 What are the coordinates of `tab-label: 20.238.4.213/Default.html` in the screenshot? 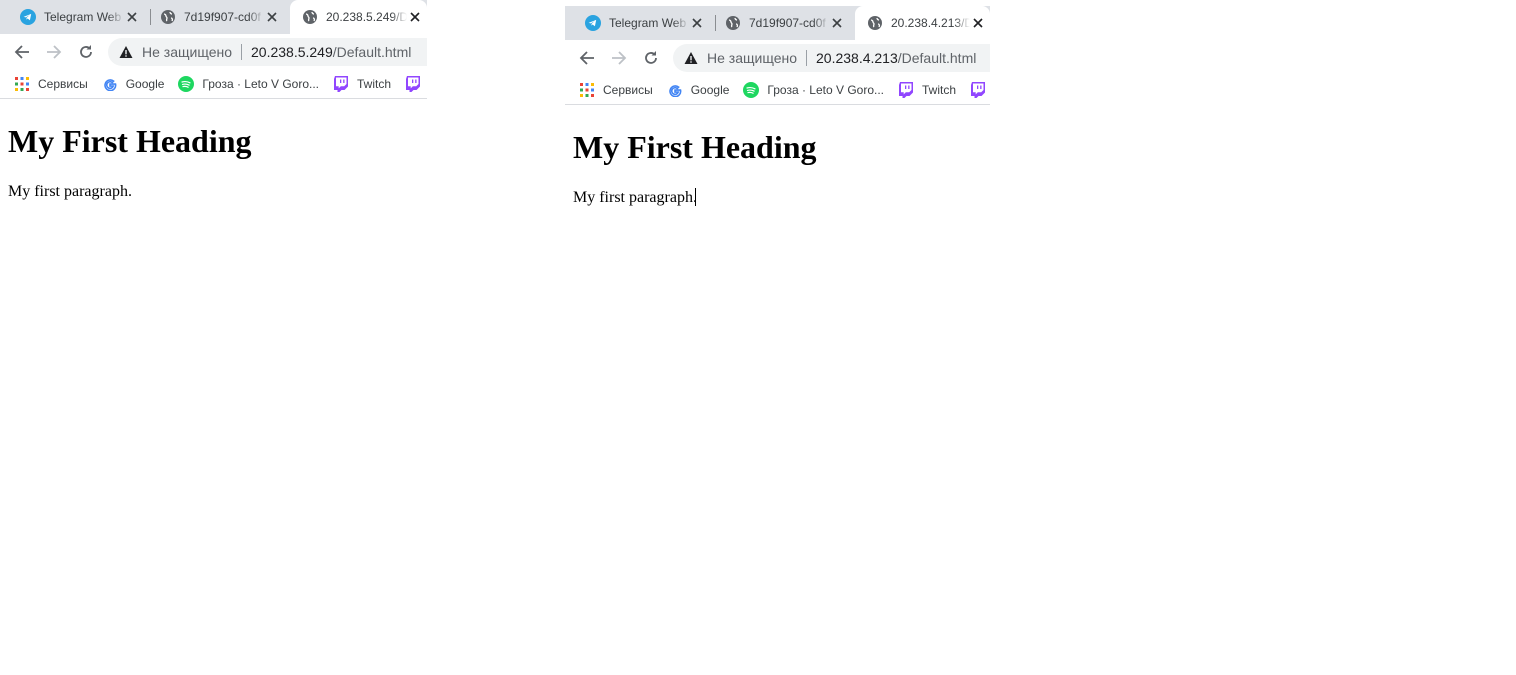 It's located at (930, 23).